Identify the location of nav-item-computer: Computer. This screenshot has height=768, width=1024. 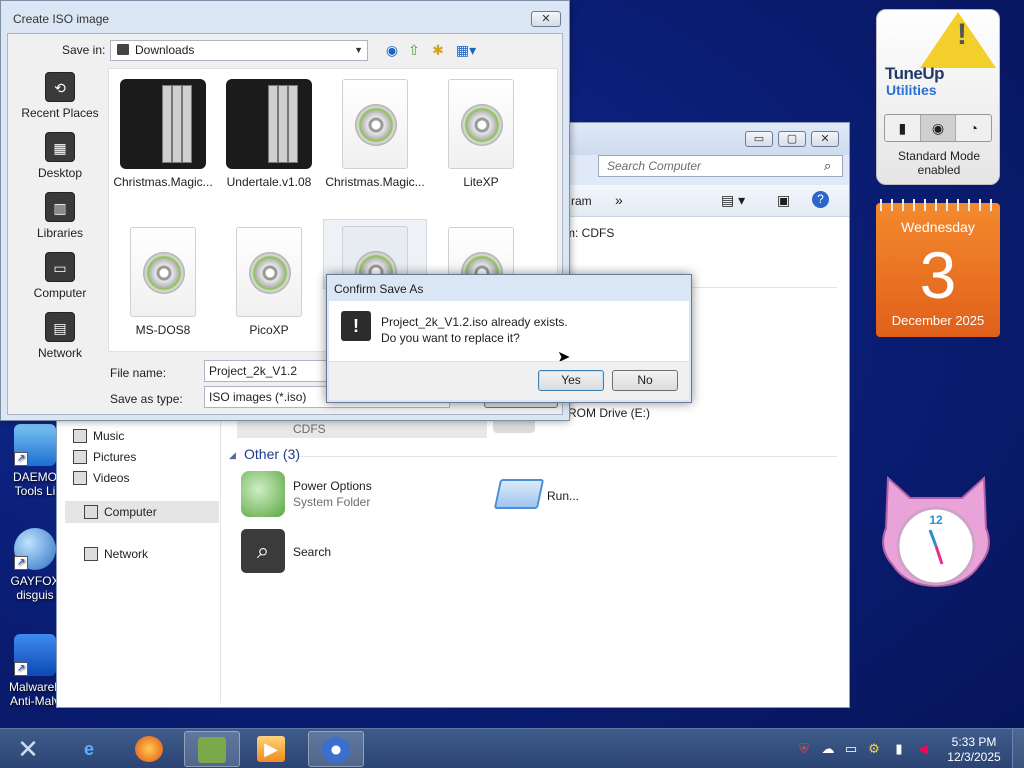
(120, 512).